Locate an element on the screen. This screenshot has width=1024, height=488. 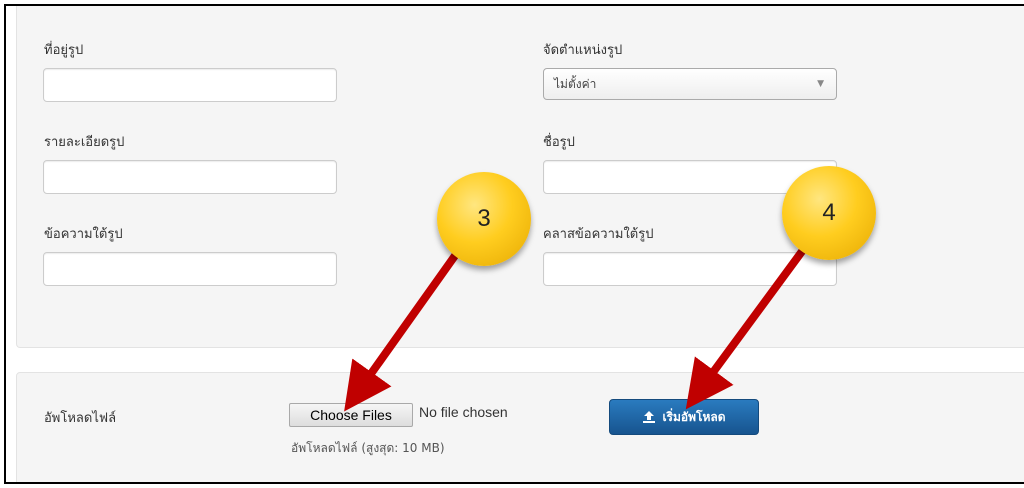
step-badge-4: 4 is located at coordinates (829, 213).